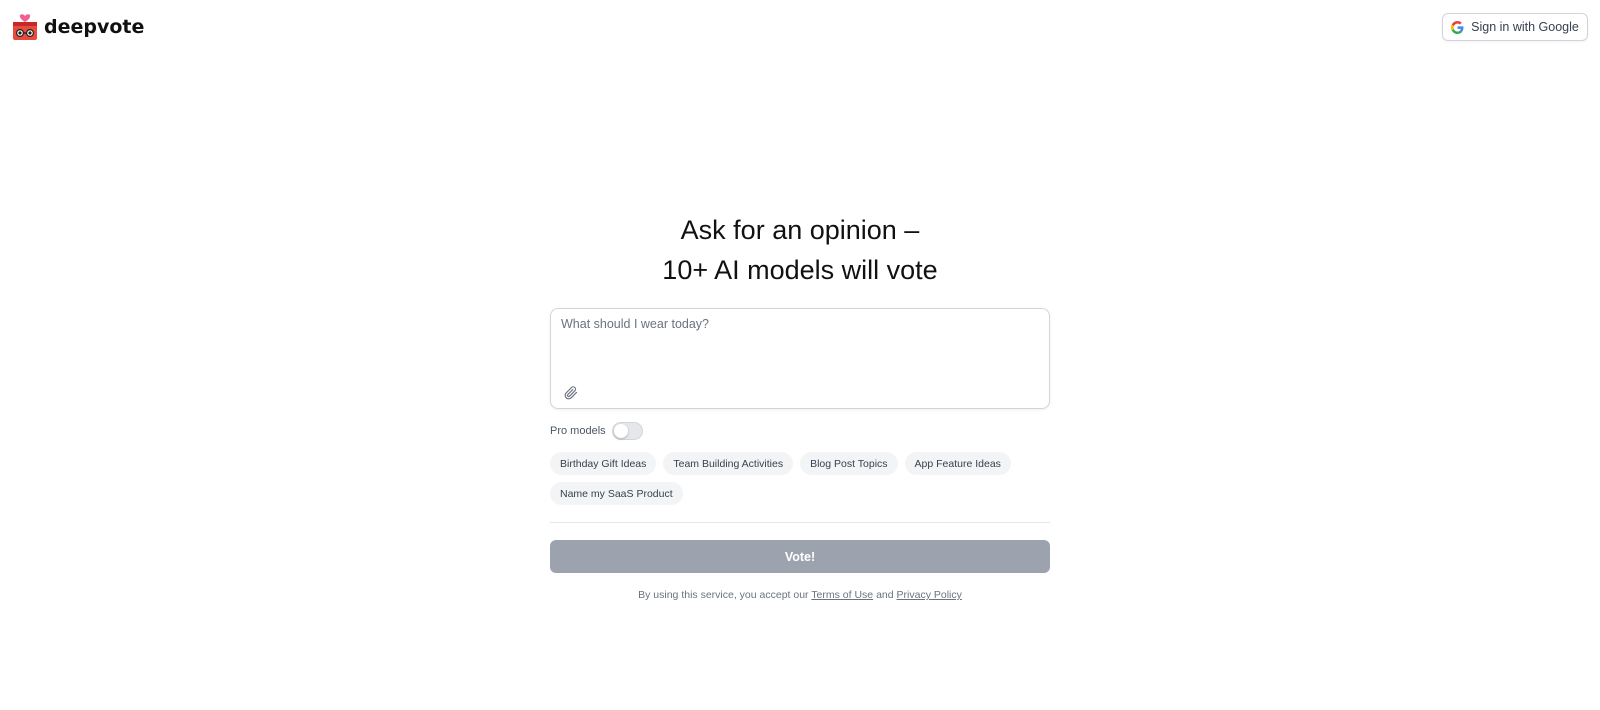  I want to click on sign-in-google-button: Sign in with Google, so click(1515, 27).